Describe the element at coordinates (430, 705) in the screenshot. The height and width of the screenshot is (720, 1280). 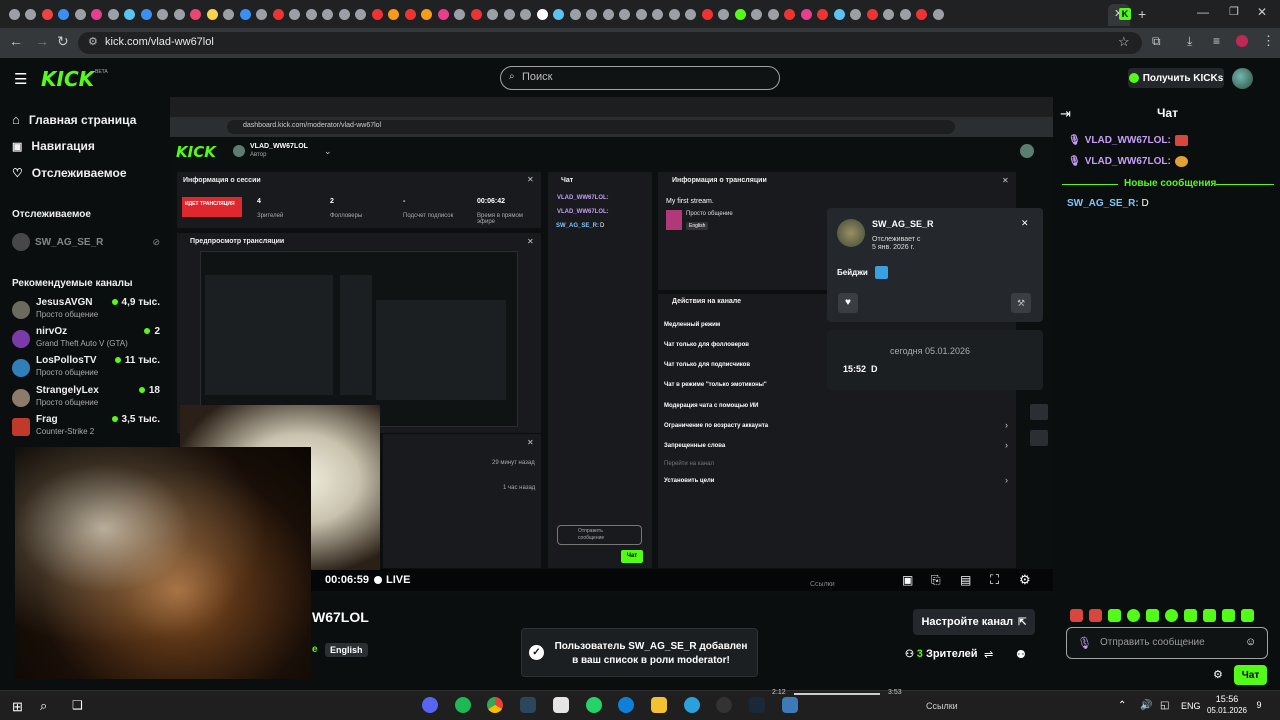
I see `discord-icon` at that location.